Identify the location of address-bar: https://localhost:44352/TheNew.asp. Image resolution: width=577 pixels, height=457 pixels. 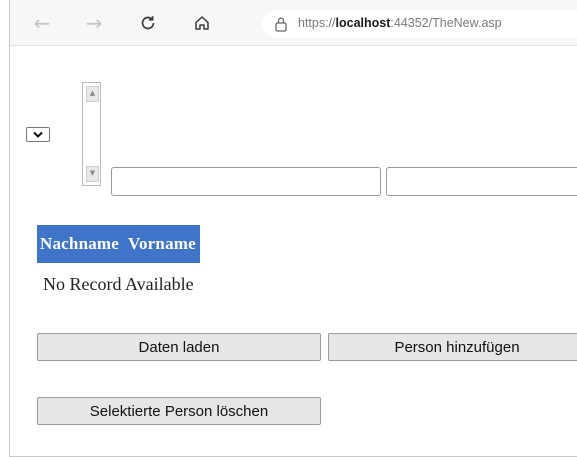
(419, 24).